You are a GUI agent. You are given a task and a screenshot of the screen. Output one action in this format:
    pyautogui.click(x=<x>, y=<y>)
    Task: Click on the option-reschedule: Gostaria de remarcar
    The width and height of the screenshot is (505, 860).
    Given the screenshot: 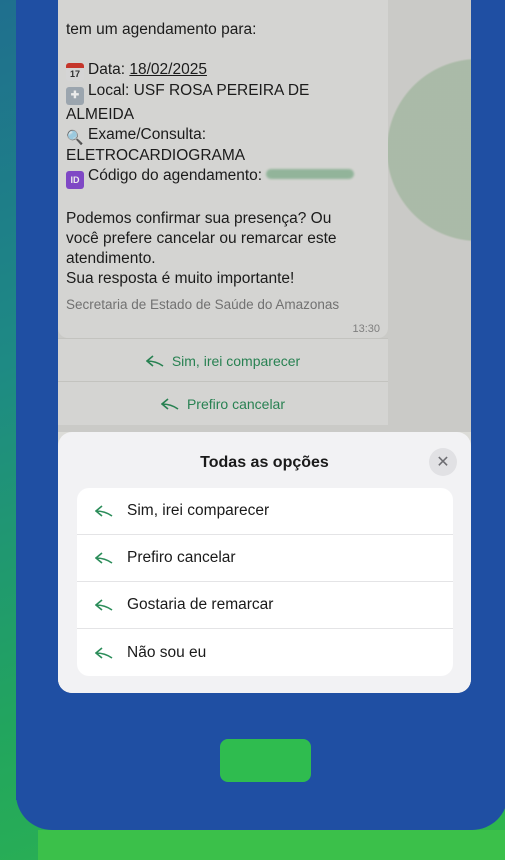 What is the action you would take?
    pyautogui.click(x=265, y=605)
    